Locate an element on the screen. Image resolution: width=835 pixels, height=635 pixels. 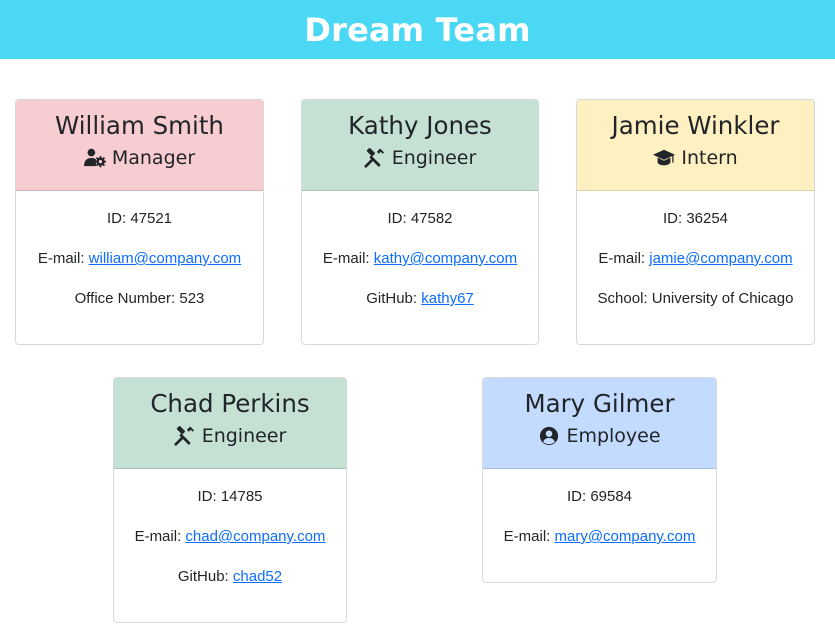
header-banner: Dream Team is located at coordinates (417, 29).